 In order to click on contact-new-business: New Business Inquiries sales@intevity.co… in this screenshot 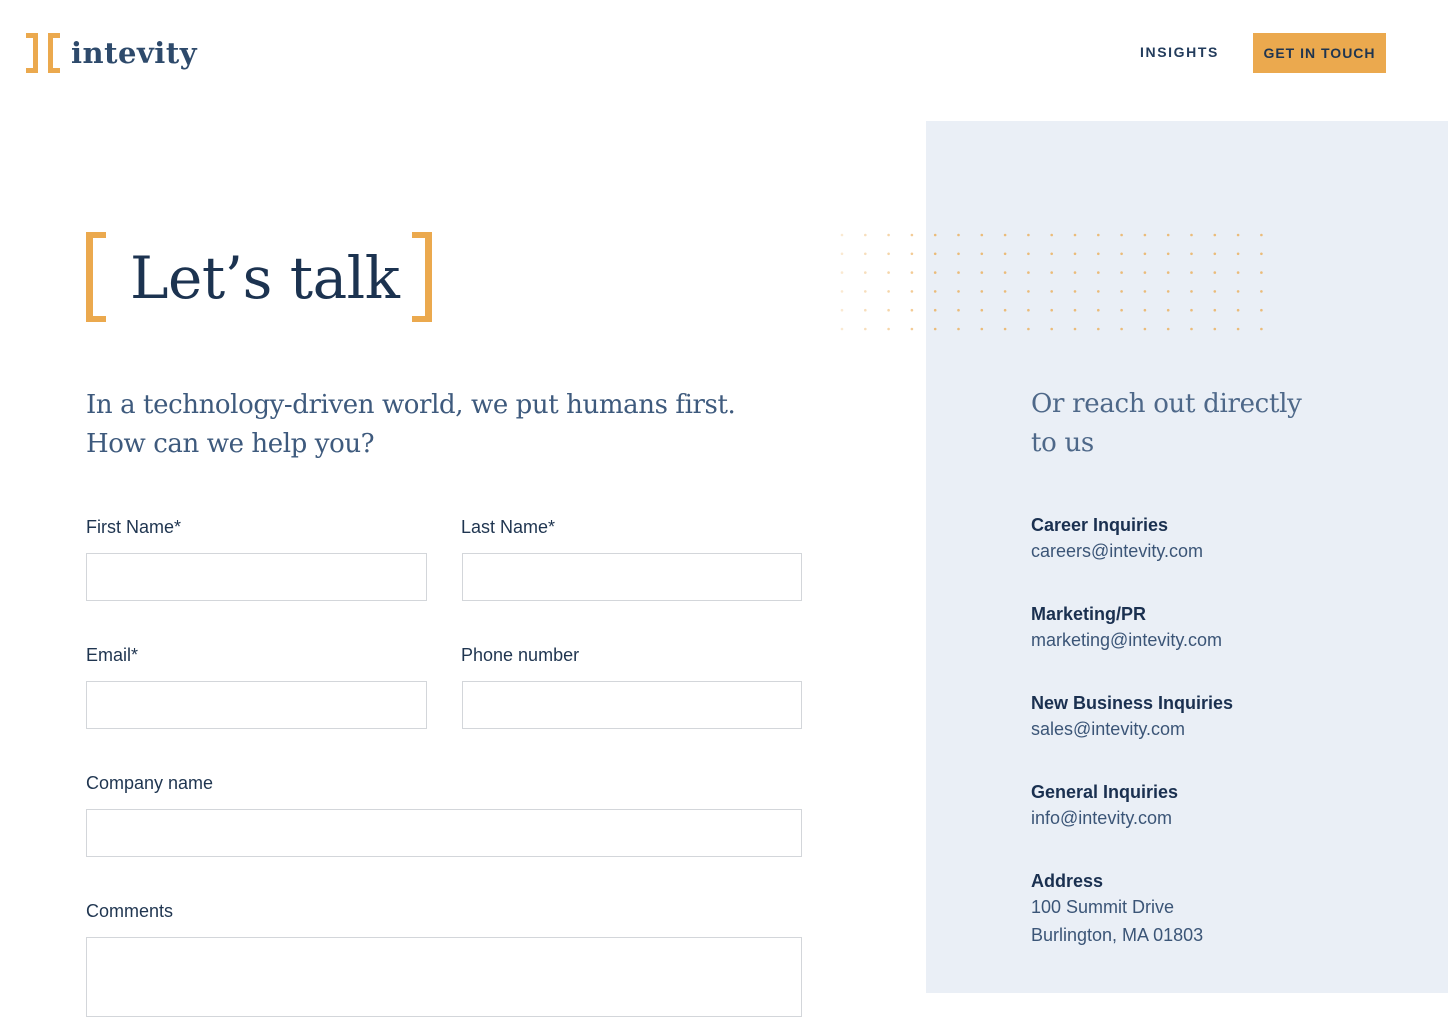, I will do `click(1132, 717)`.